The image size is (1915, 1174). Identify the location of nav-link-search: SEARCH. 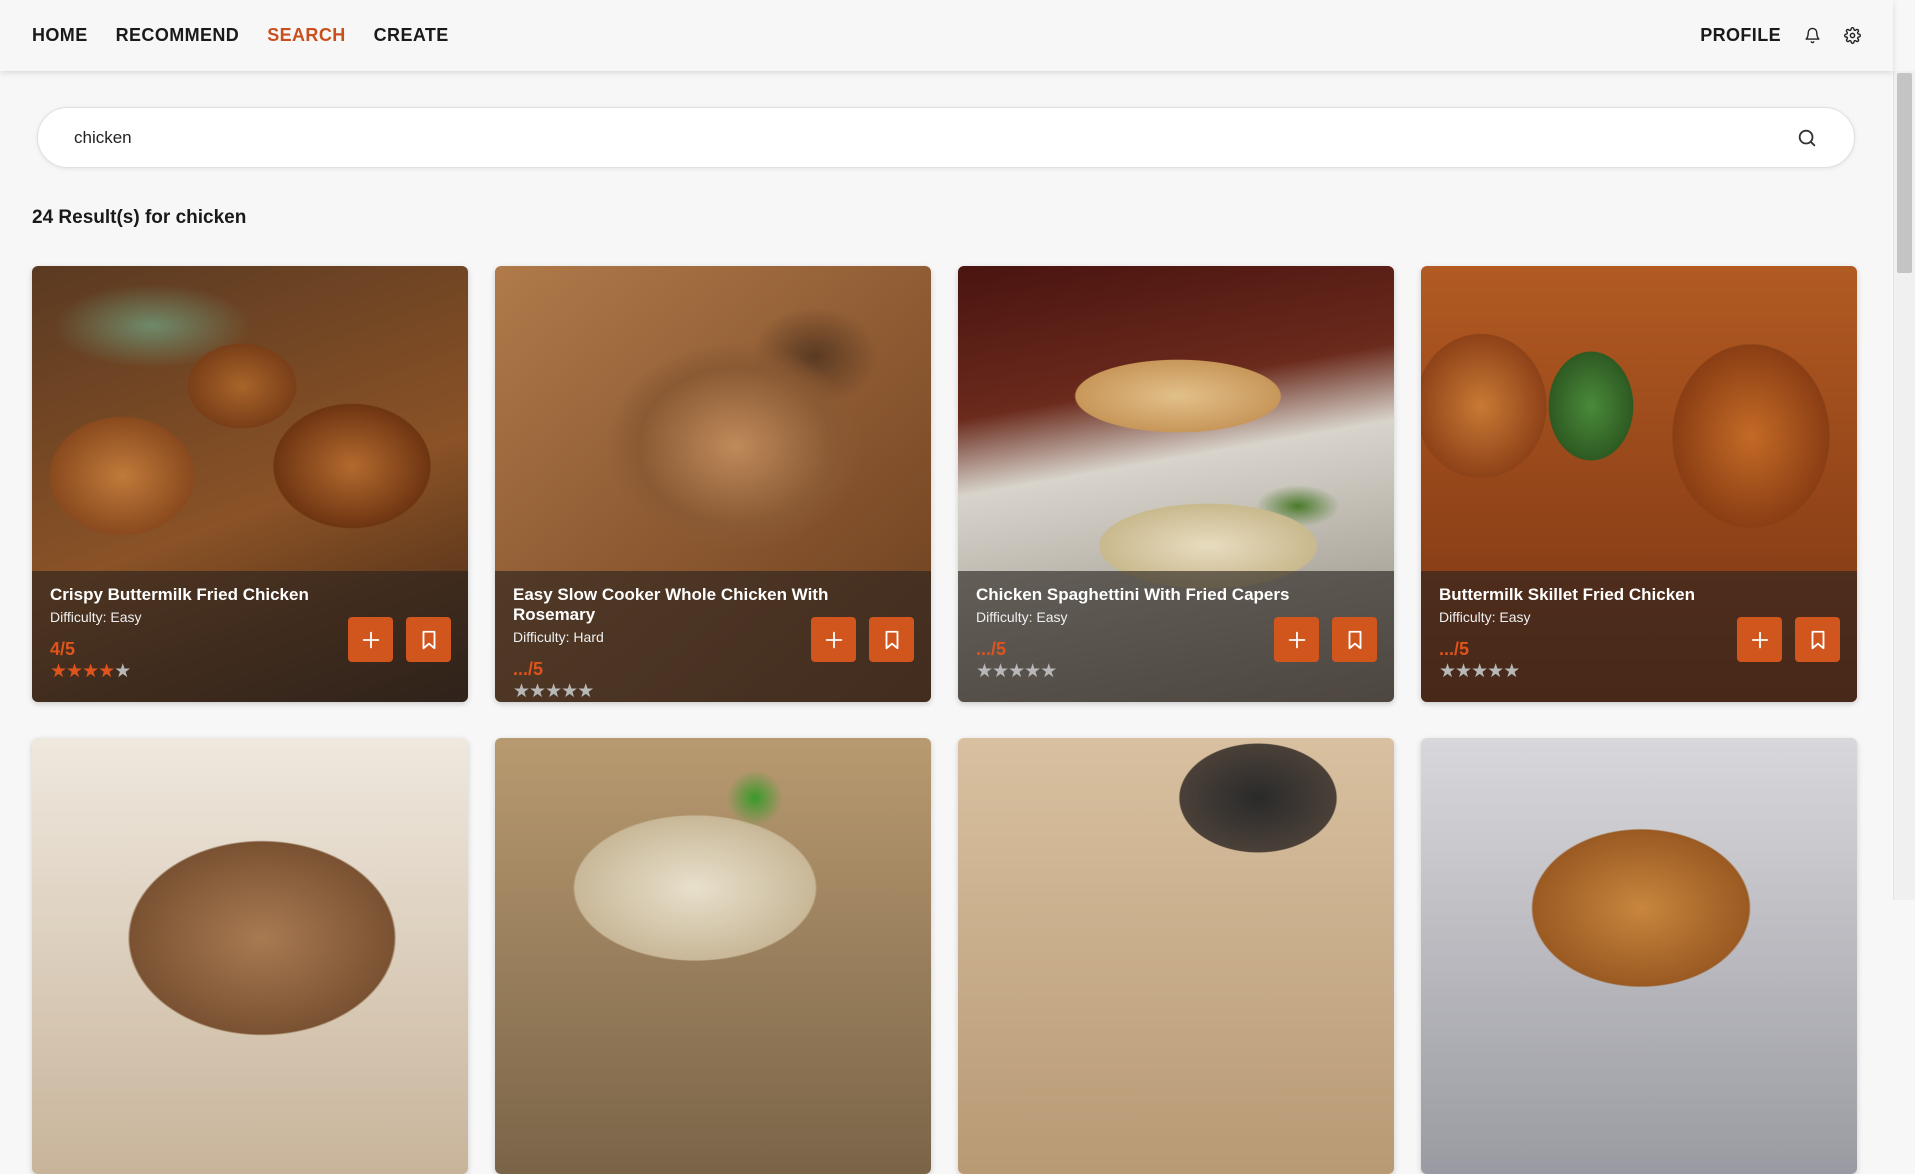
(306, 35).